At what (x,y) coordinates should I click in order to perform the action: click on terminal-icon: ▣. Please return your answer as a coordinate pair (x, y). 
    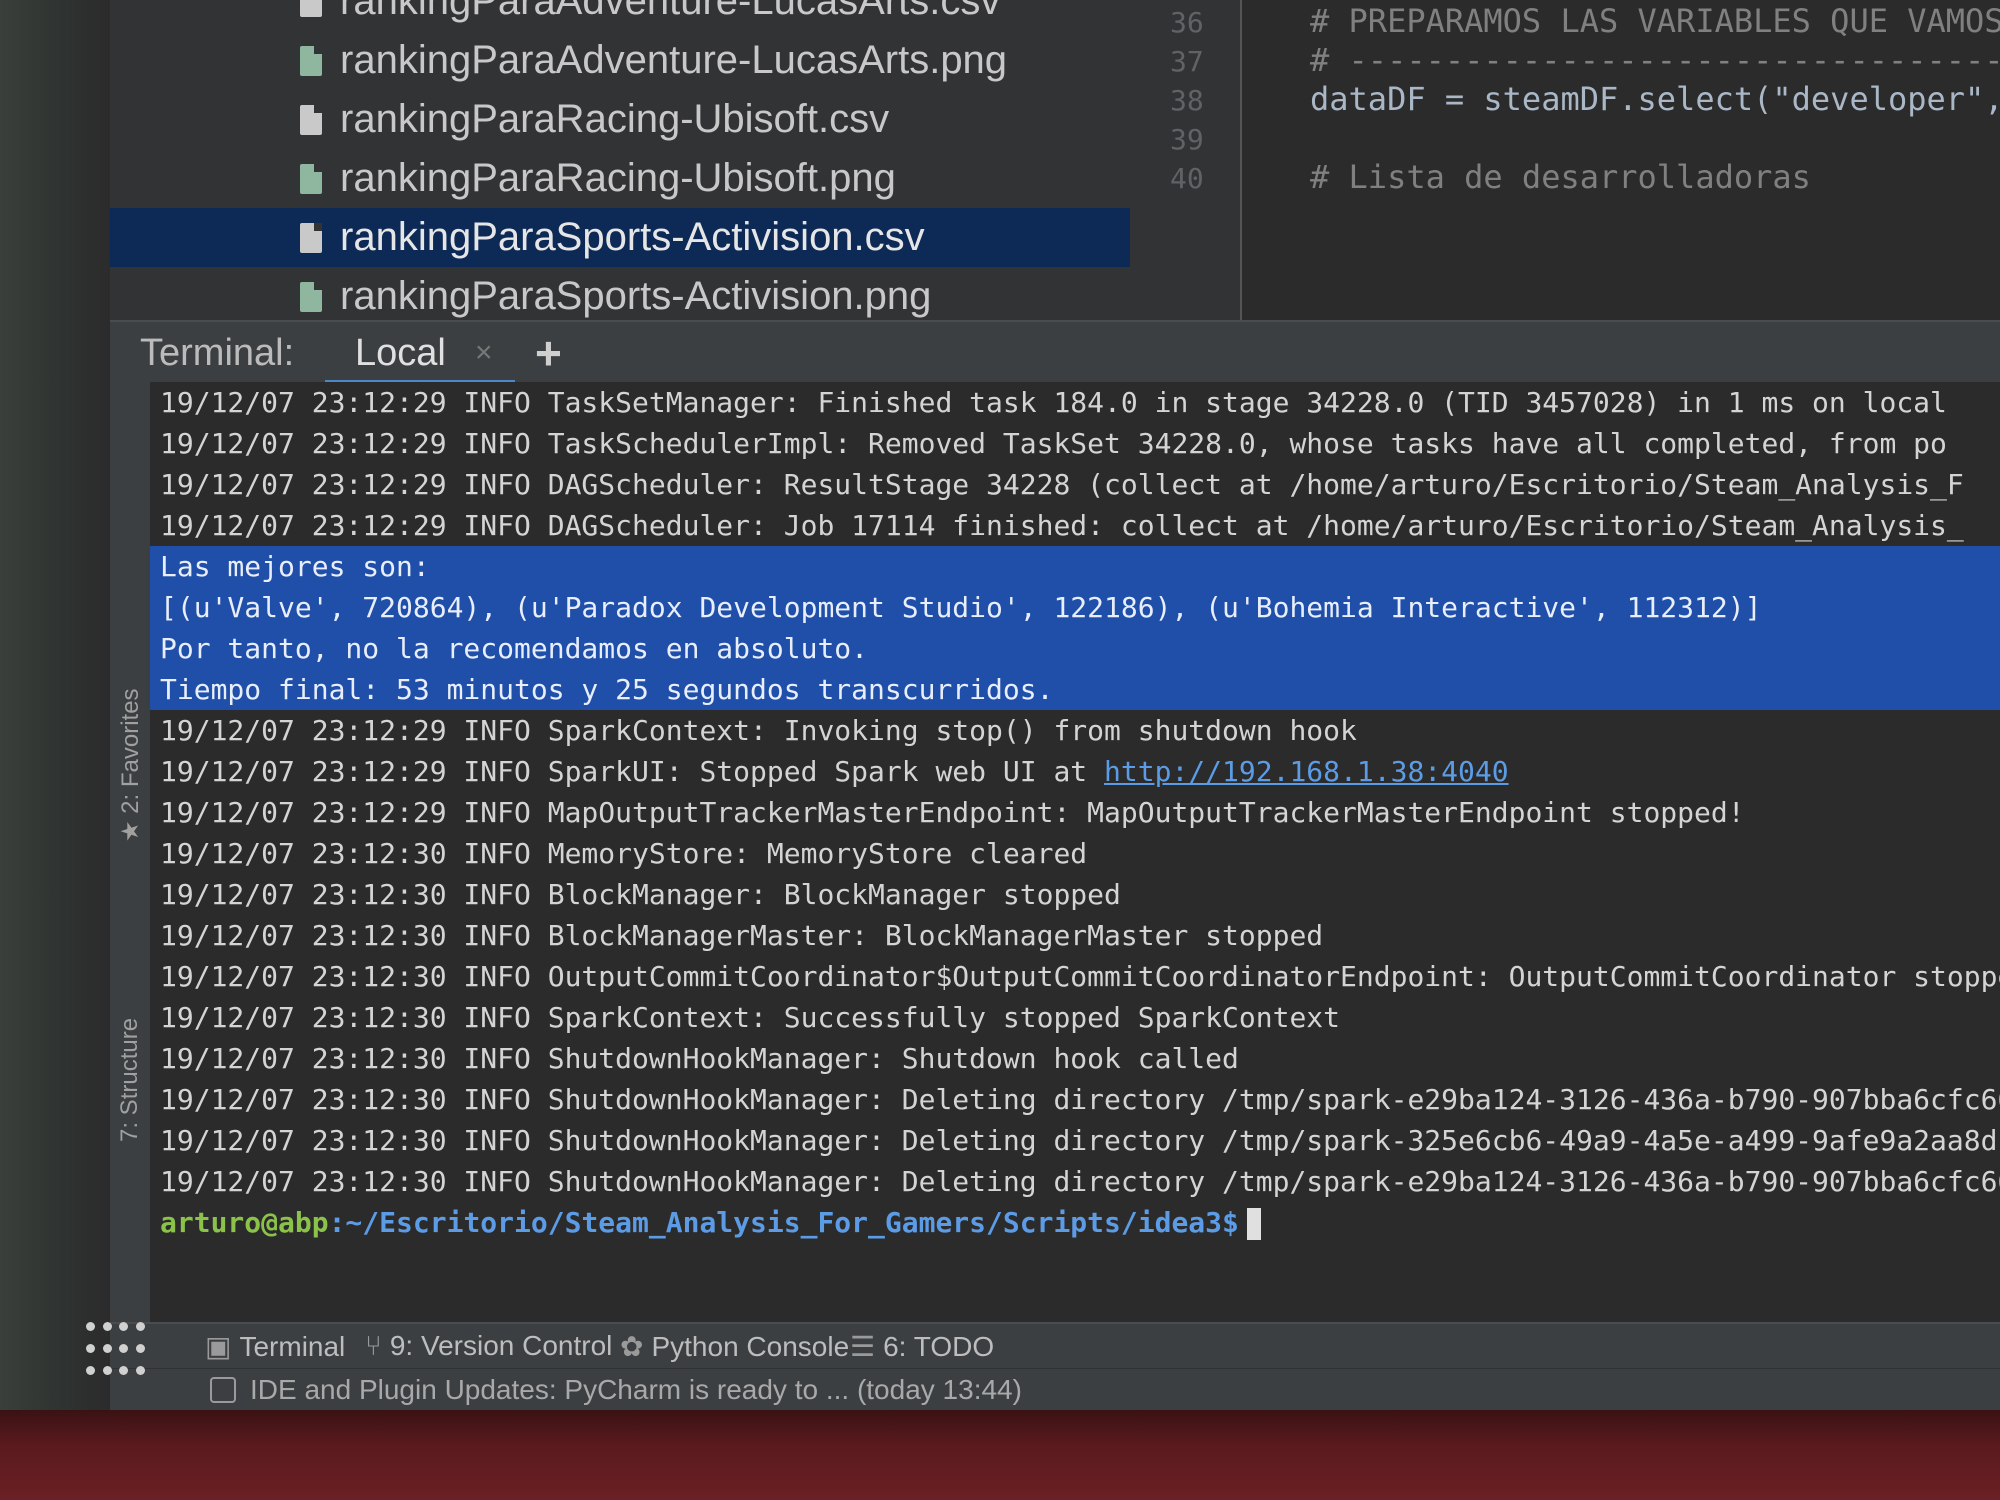
    Looking at the image, I should click on (218, 1346).